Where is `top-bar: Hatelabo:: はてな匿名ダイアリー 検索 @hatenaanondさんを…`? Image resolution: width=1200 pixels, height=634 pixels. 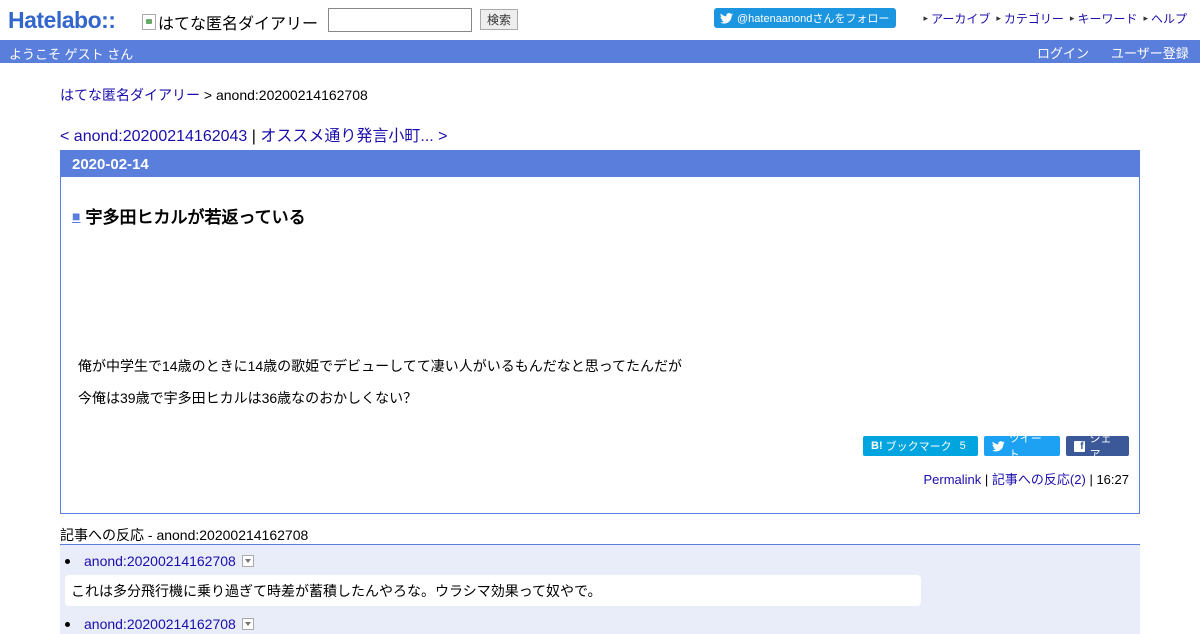
top-bar: Hatelabo:: はてな匿名ダイアリー 検索 @hatenaanondさんを… is located at coordinates (600, 20).